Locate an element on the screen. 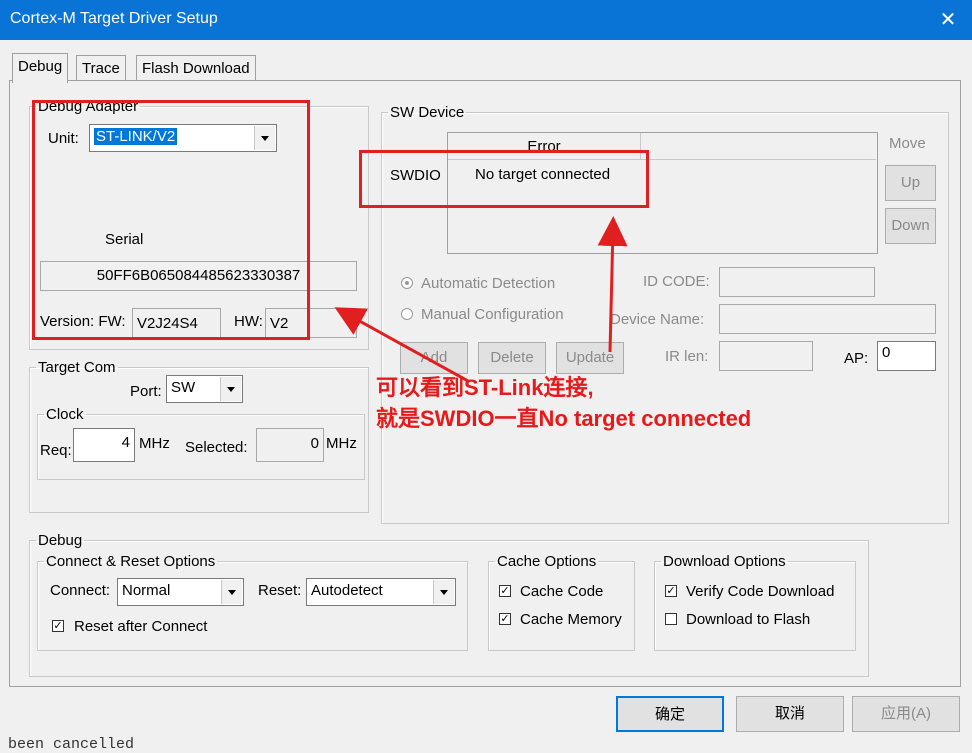 This screenshot has height=753, width=972. background-console-text: been cancelled is located at coordinates (71, 744).